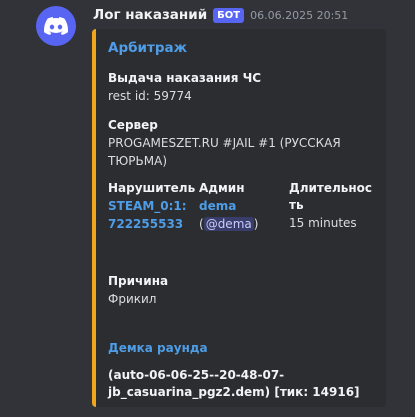  What do you see at coordinates (229, 15) in the screenshot?
I see `bot-badge: БОТ` at bounding box center [229, 15].